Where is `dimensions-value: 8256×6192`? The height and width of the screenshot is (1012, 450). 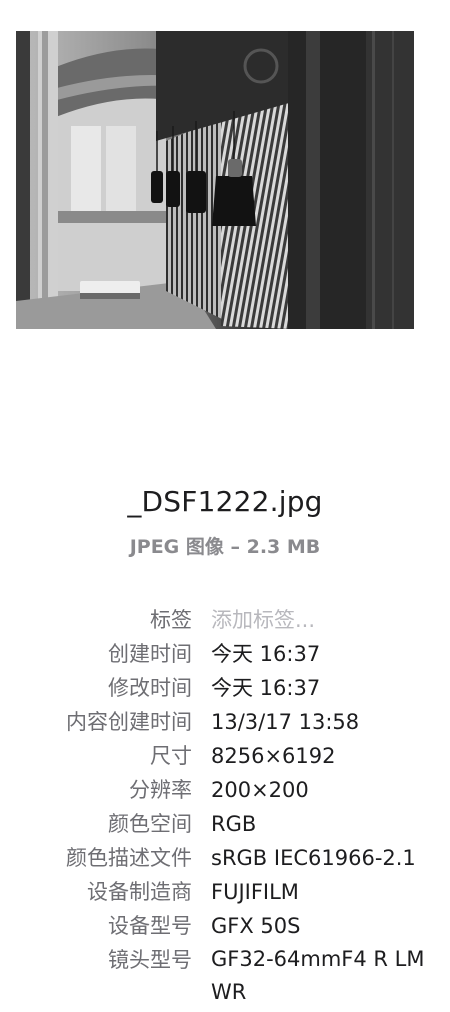
dimensions-value: 8256×6192 is located at coordinates (273, 756).